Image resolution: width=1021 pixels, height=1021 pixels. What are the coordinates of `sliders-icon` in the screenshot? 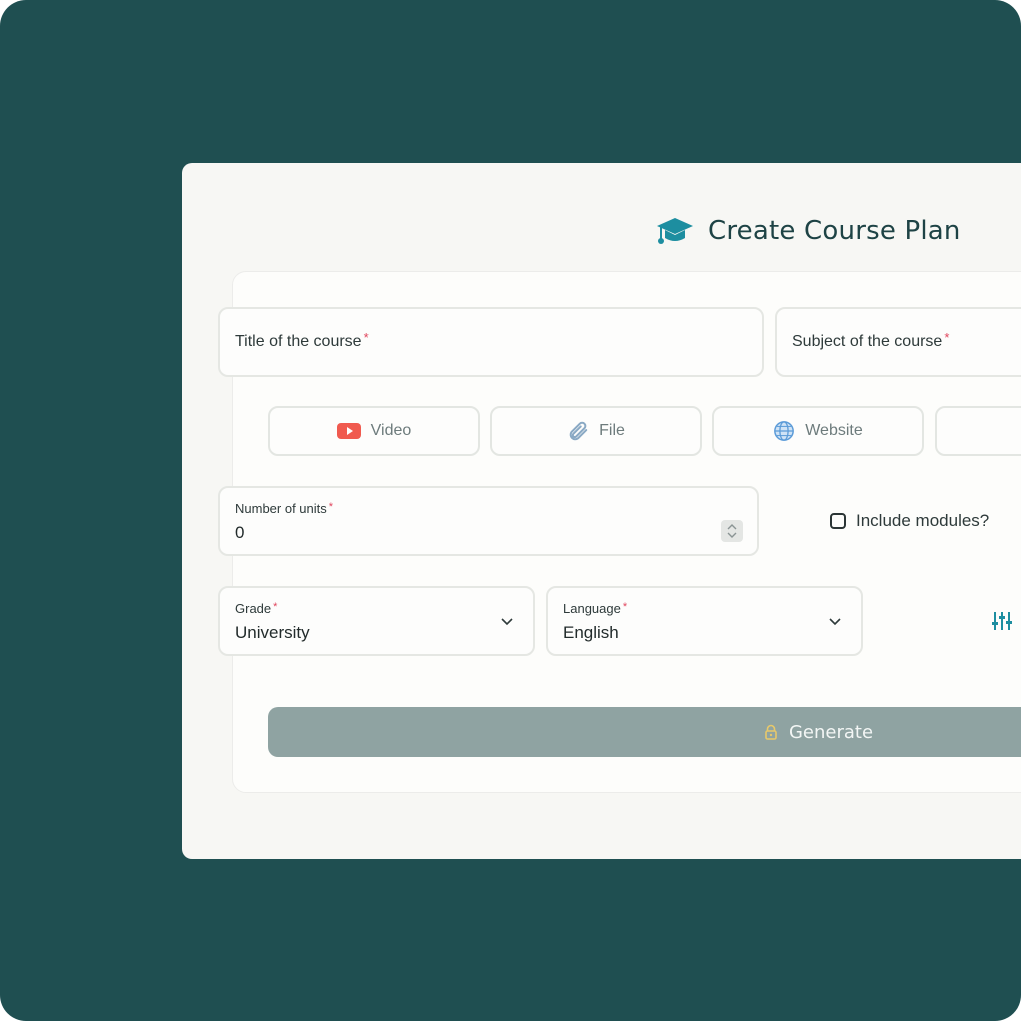 It's located at (1002, 621).